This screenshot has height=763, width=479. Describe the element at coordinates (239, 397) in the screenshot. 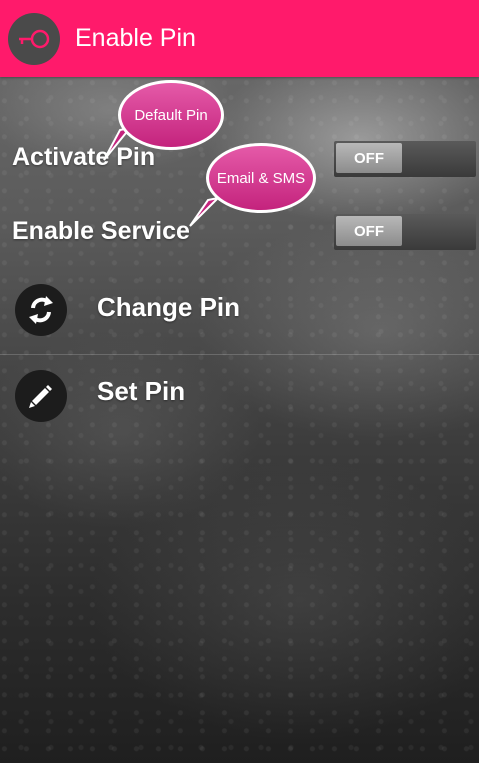

I see `menu-item-set-pin: Set Pin` at that location.